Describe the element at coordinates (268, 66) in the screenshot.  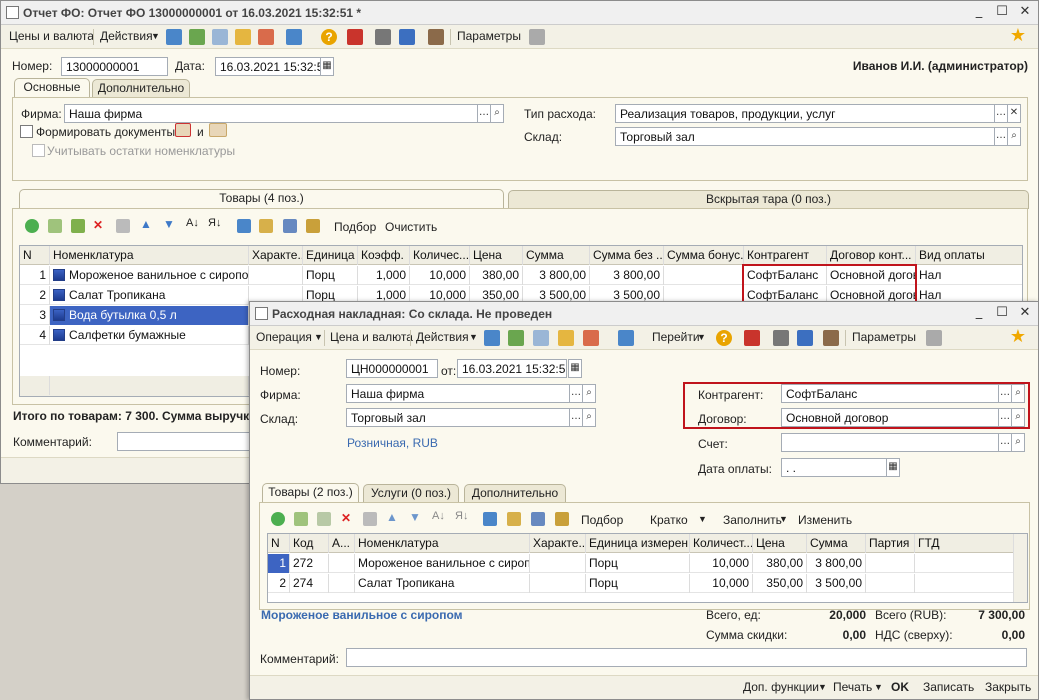
I see `date-field: 16.03.2021 15:32:51` at that location.